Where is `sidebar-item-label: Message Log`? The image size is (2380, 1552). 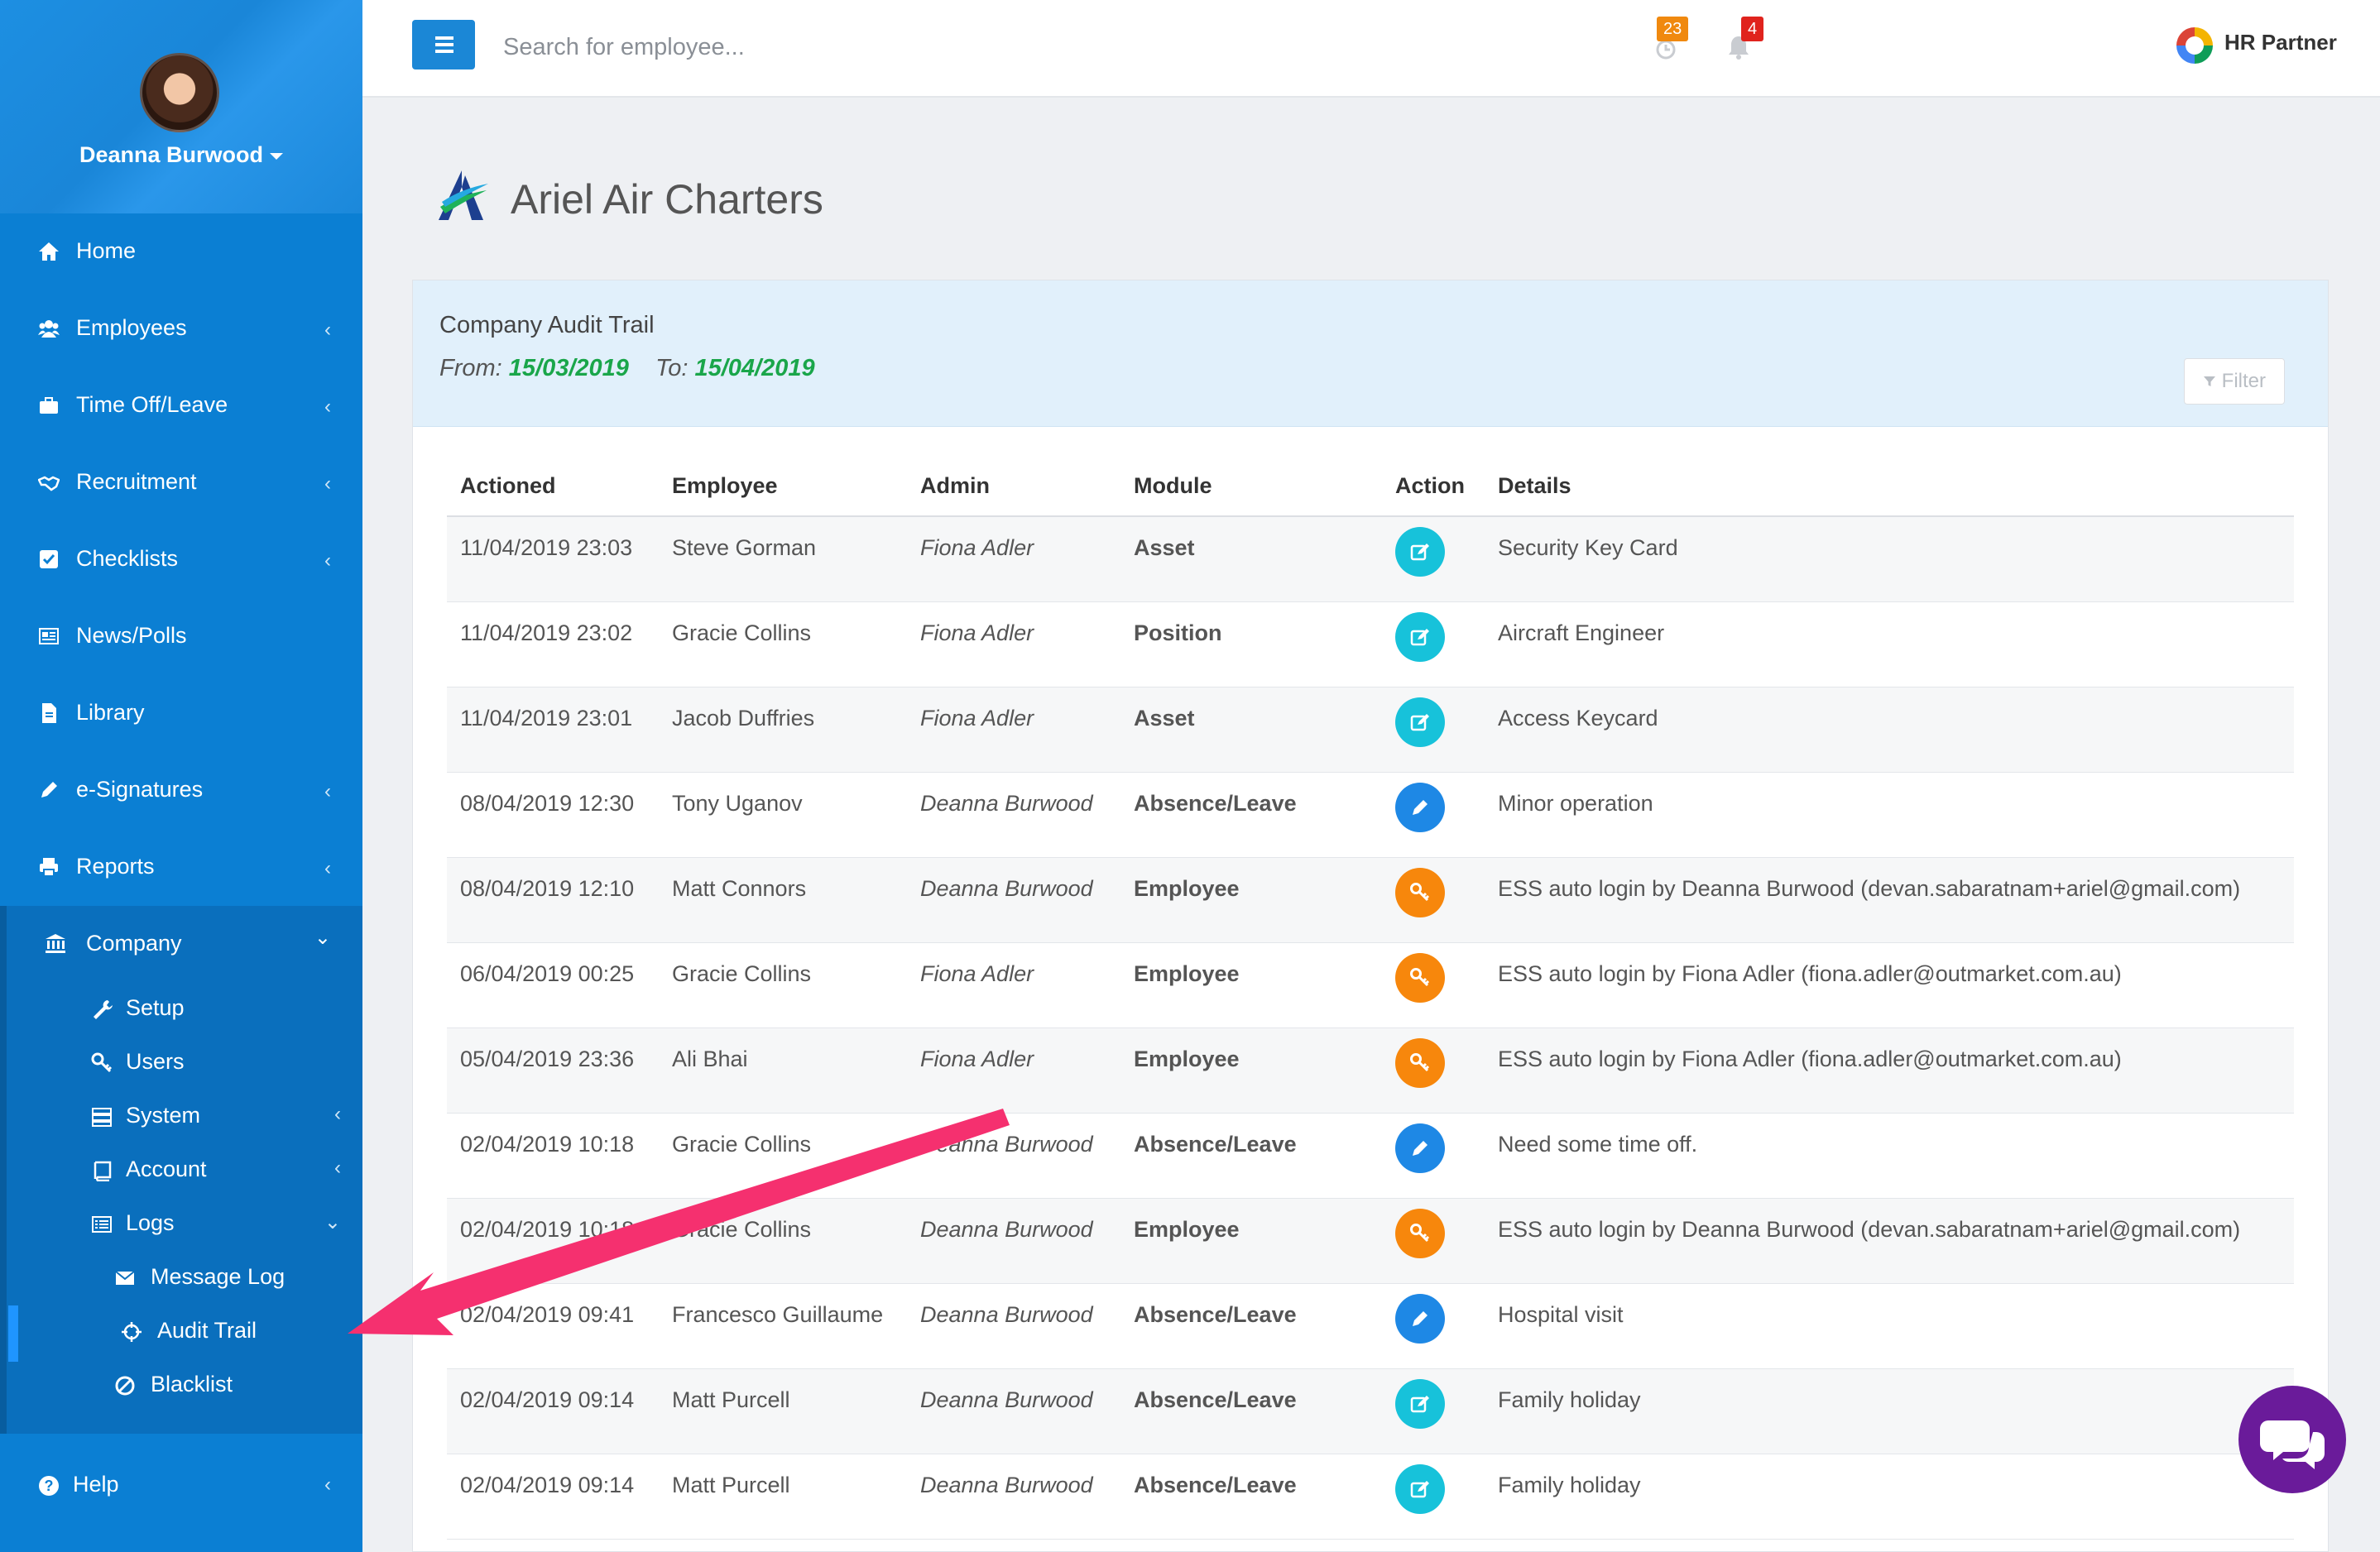
sidebar-item-label: Message Log is located at coordinates (218, 1276).